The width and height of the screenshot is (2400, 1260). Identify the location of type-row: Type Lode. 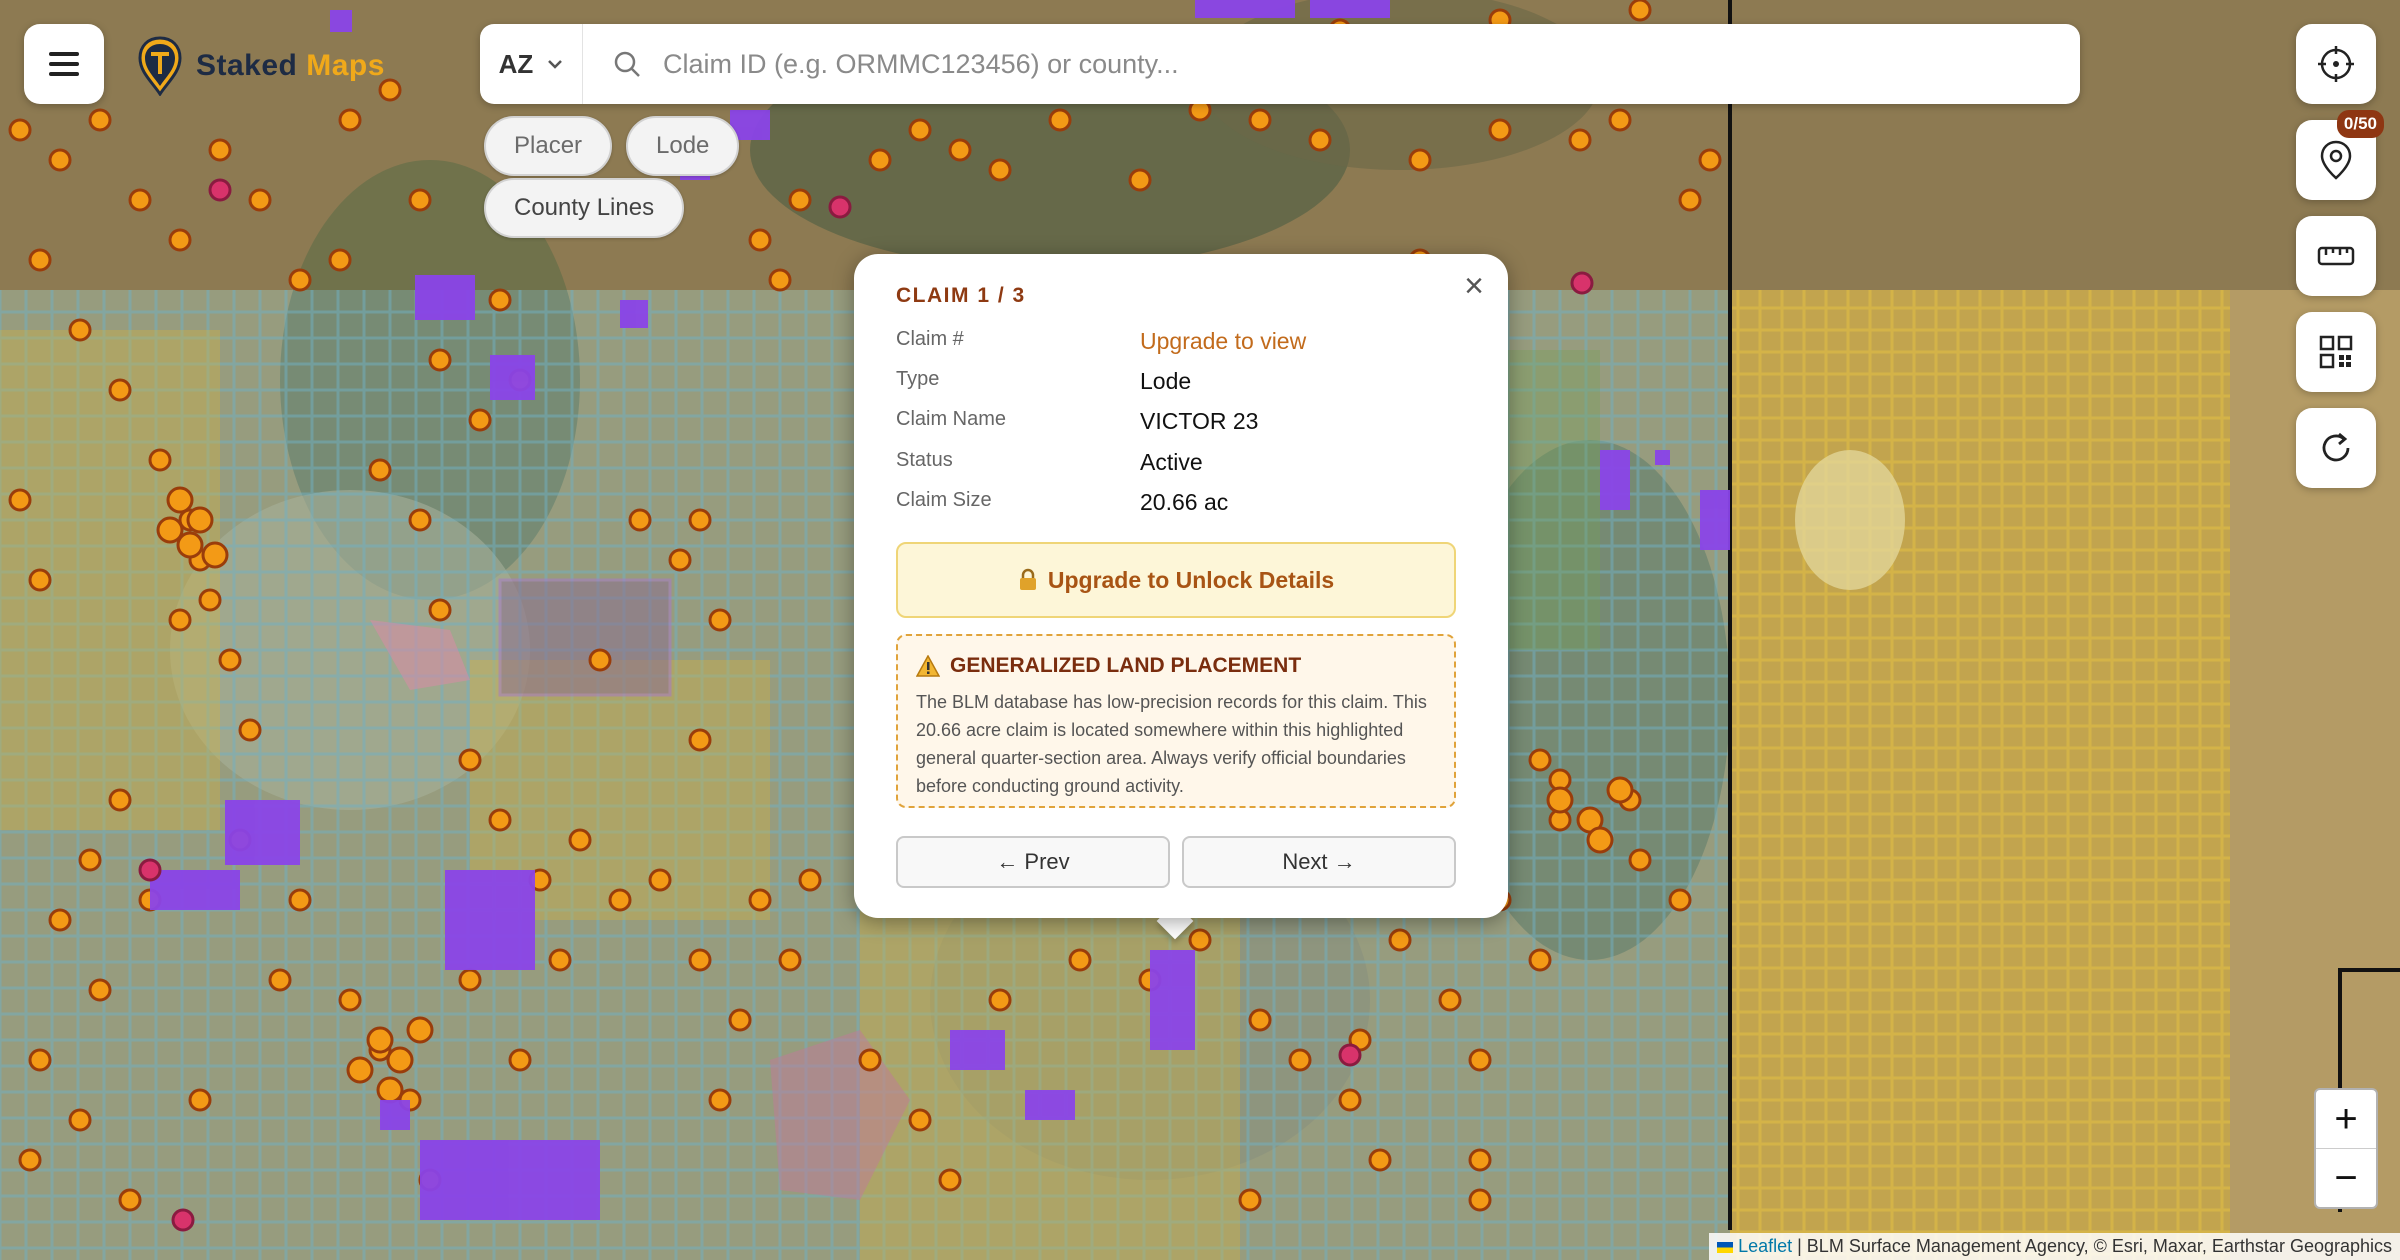
(1043, 381).